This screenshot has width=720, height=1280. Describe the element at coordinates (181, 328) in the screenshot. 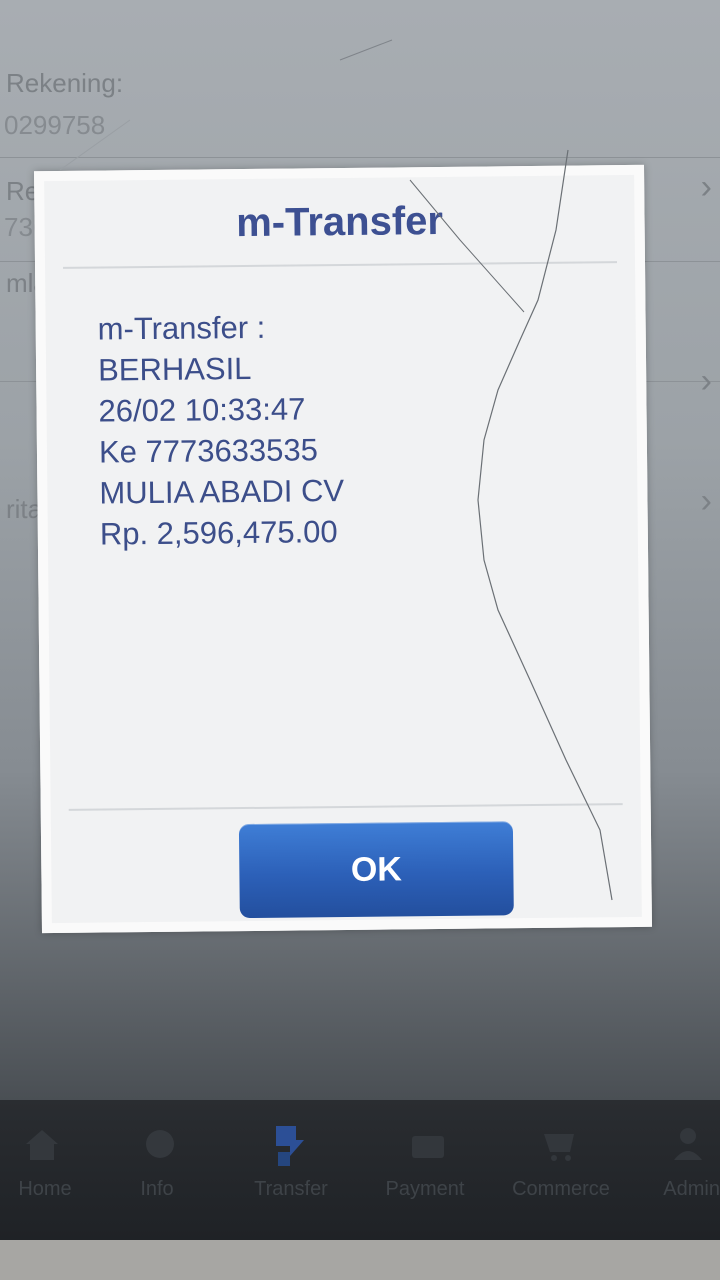

I see `message-heading: m-Transfer :` at that location.